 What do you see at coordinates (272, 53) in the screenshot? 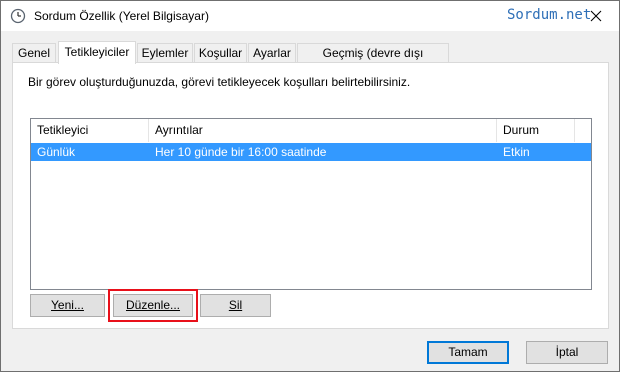
I see `tab-settings: Ayarlar` at bounding box center [272, 53].